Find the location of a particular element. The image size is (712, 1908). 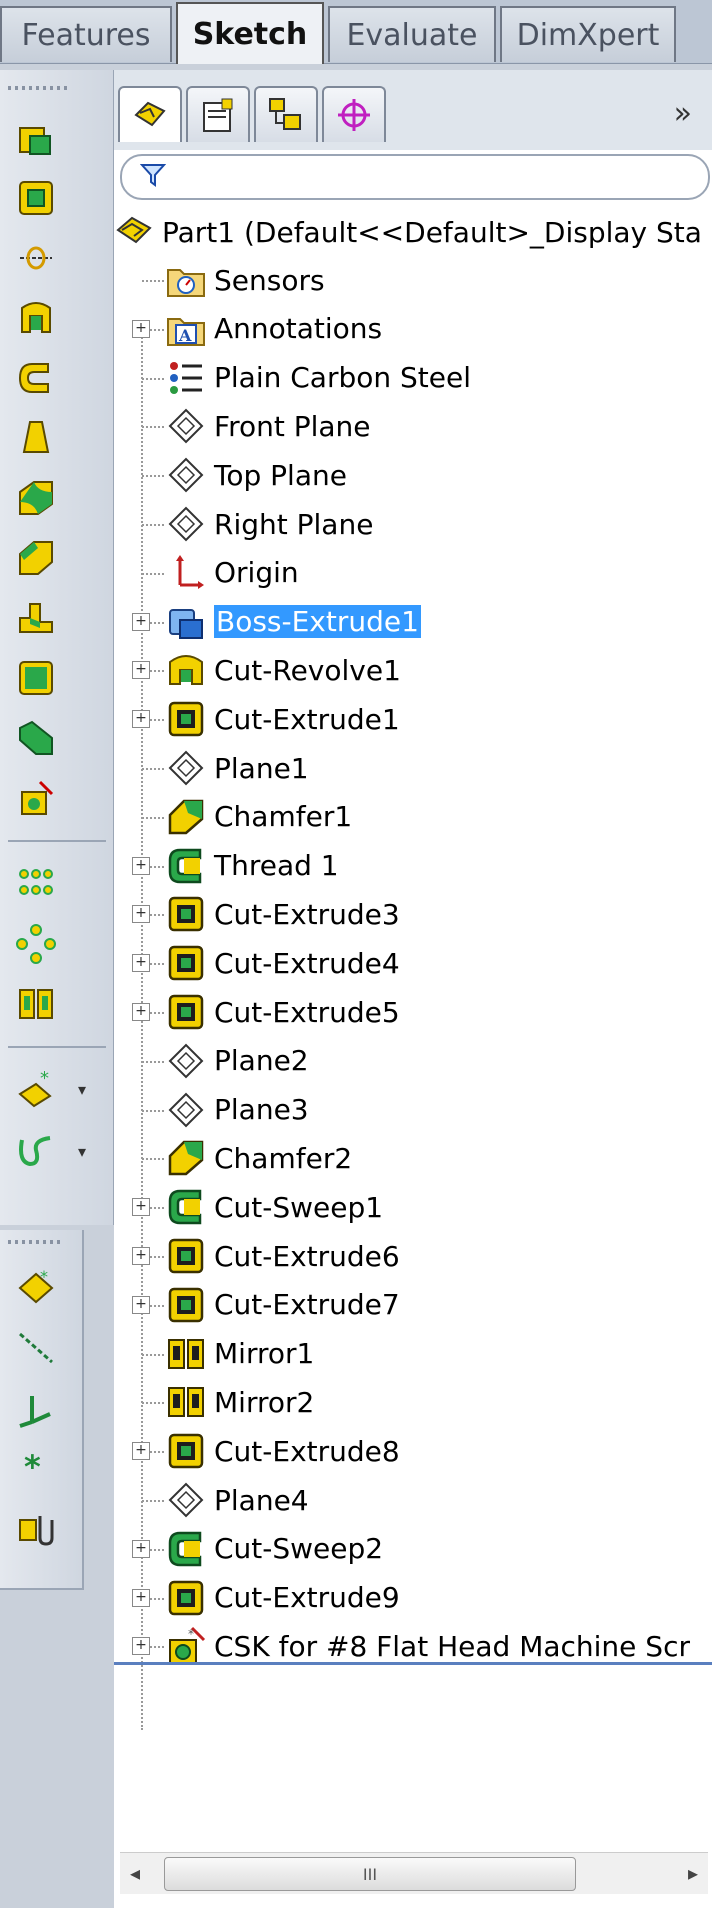

feature-filter-field is located at coordinates (415, 177).